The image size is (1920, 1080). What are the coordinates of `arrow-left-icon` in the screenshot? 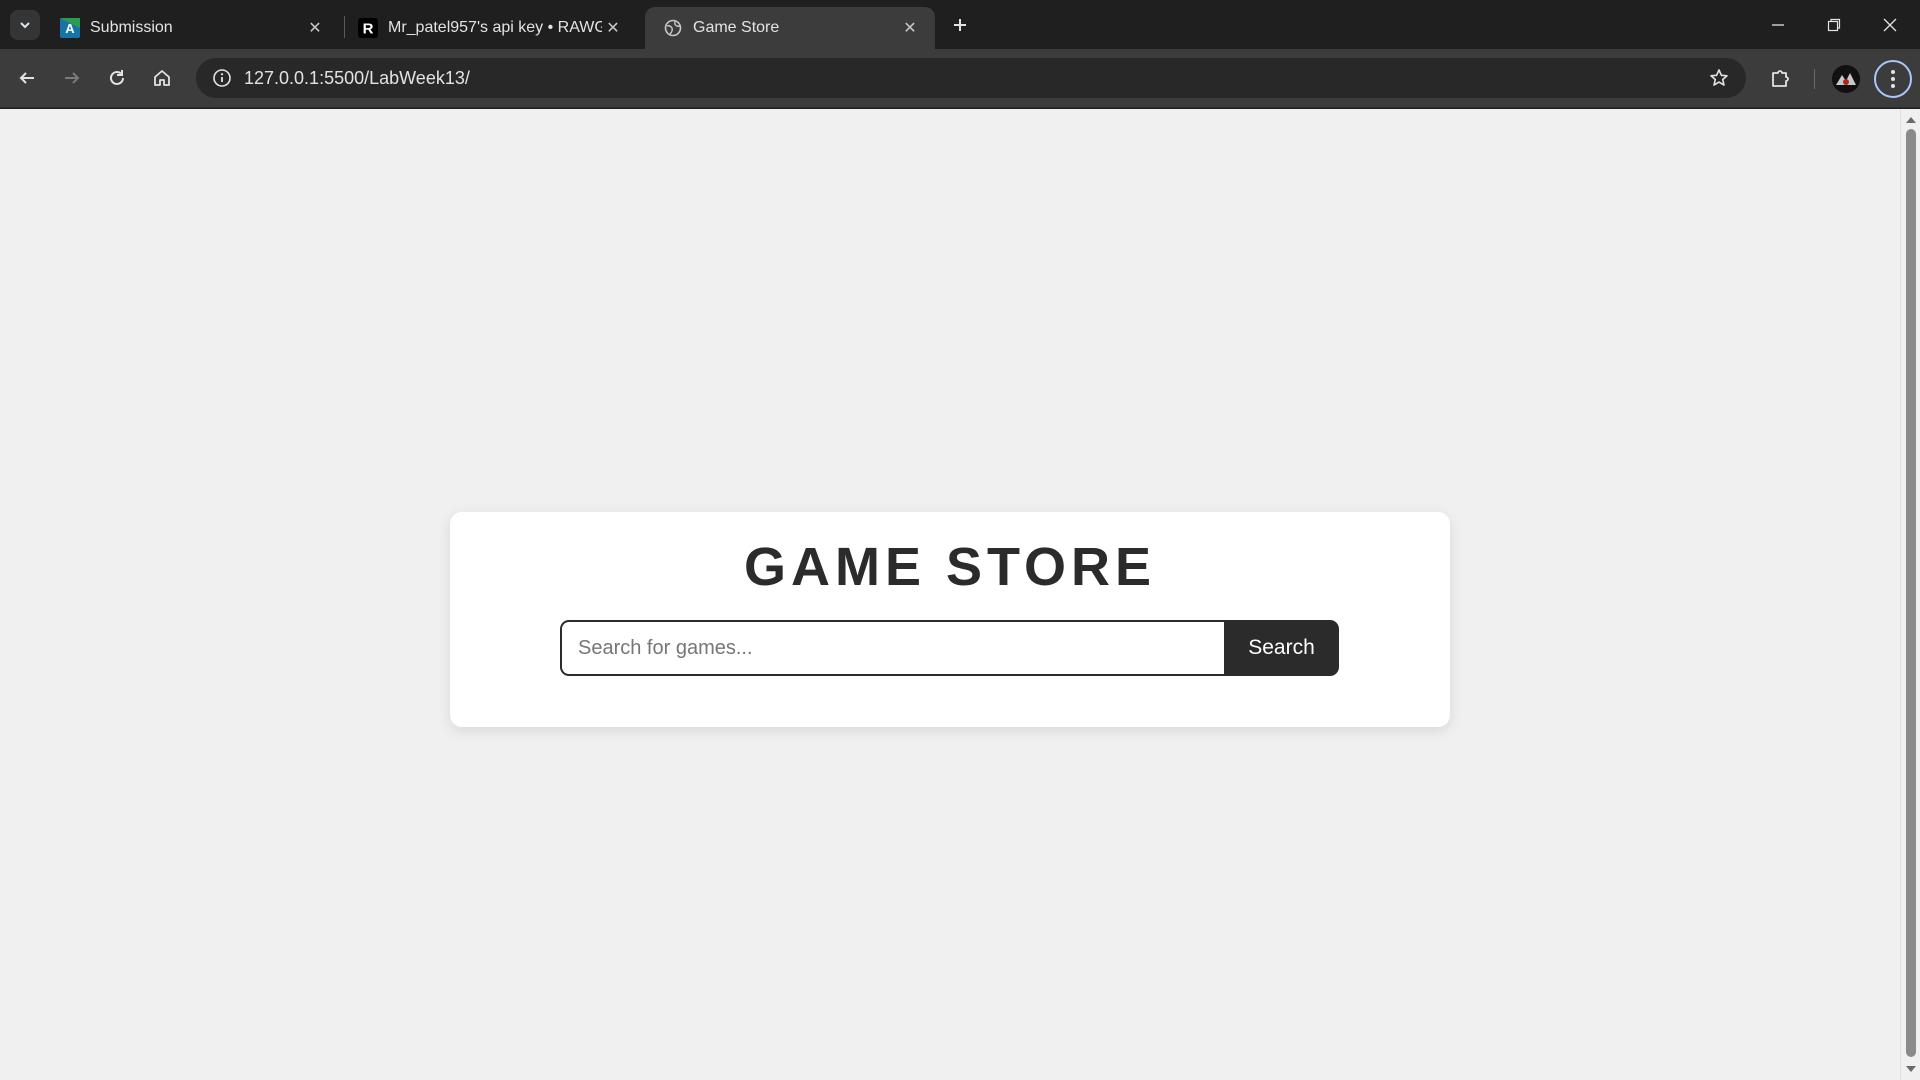 It's located at (26, 78).